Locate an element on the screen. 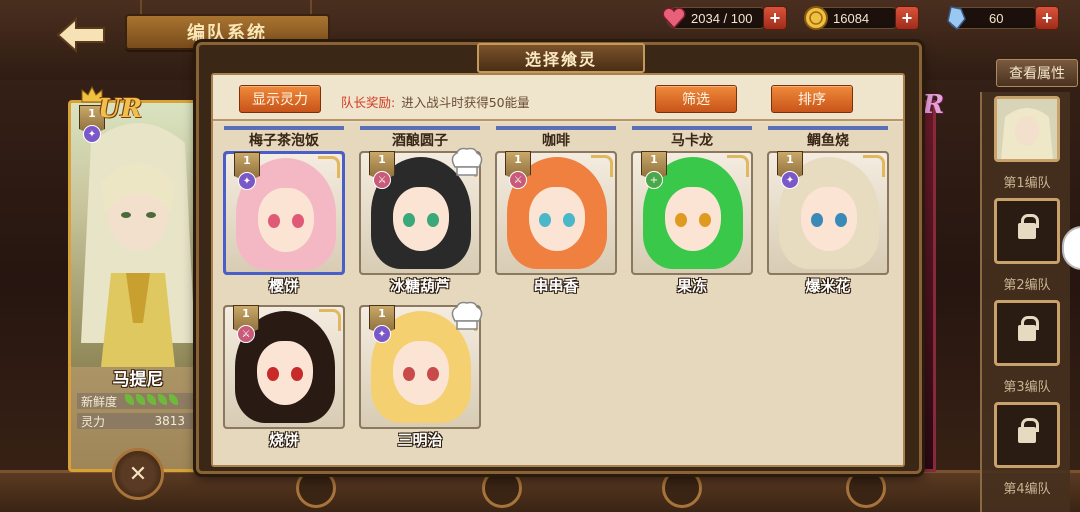 The height and width of the screenshot is (512, 1080). team-4-slot is located at coordinates (1027, 435).